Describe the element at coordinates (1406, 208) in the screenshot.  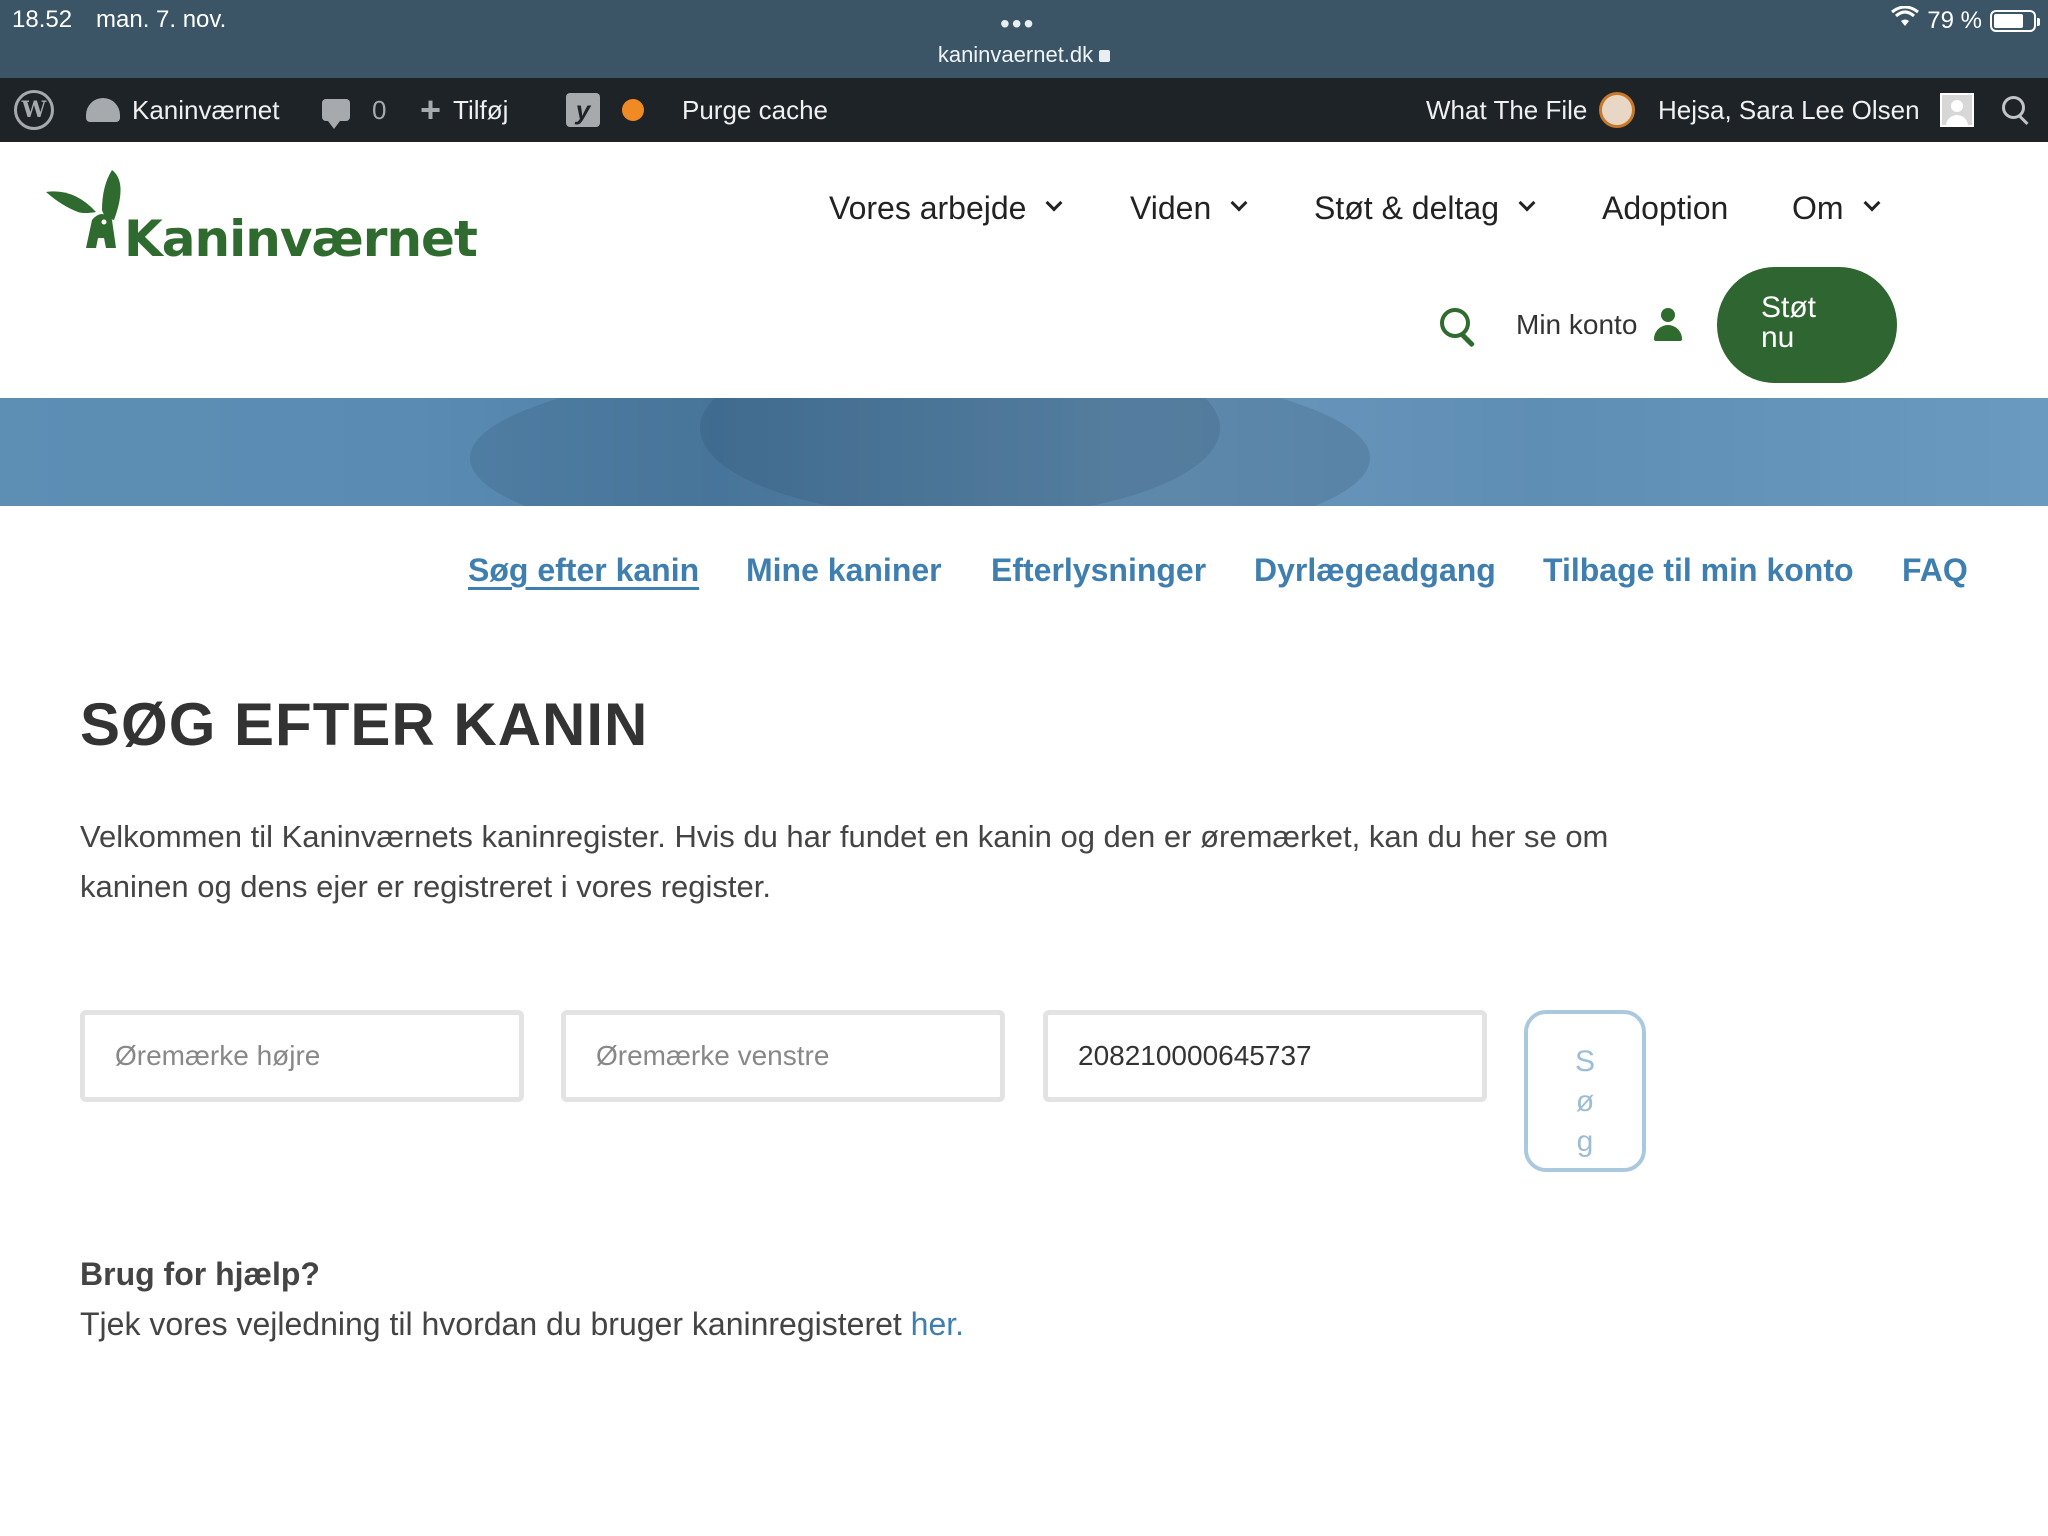
I see `nav-label: Støt & deltag` at that location.